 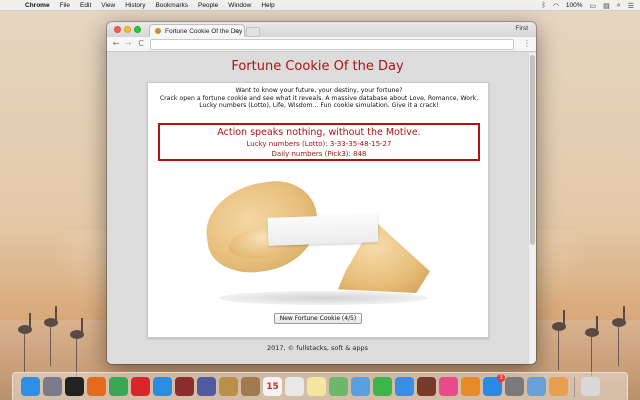 I want to click on menu-item-window: Window, so click(x=239, y=5).